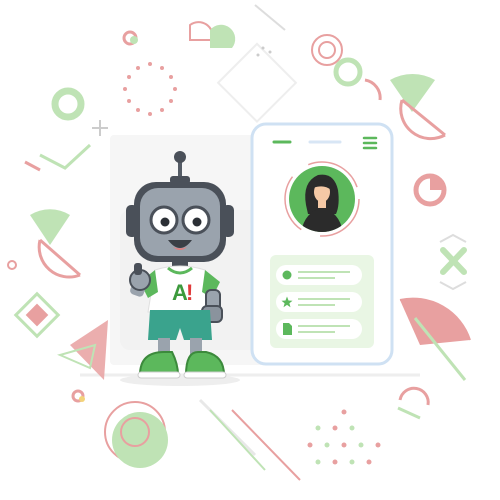  Describe the element at coordinates (287, 329) in the screenshot. I see `document-icon` at that location.